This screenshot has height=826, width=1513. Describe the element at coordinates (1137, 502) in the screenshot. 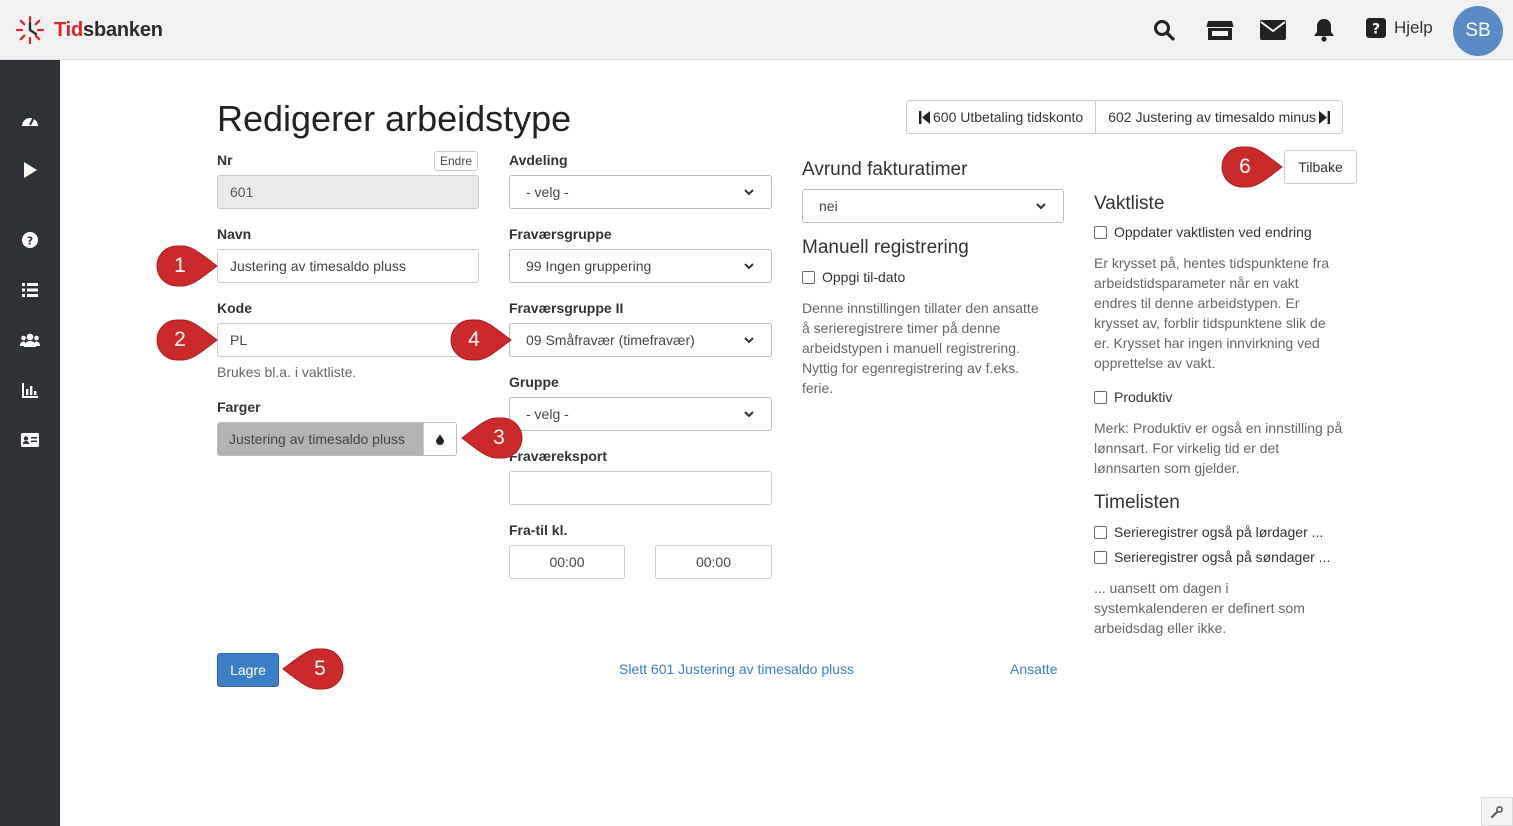

I see `timelisten-title: Timelisten` at that location.